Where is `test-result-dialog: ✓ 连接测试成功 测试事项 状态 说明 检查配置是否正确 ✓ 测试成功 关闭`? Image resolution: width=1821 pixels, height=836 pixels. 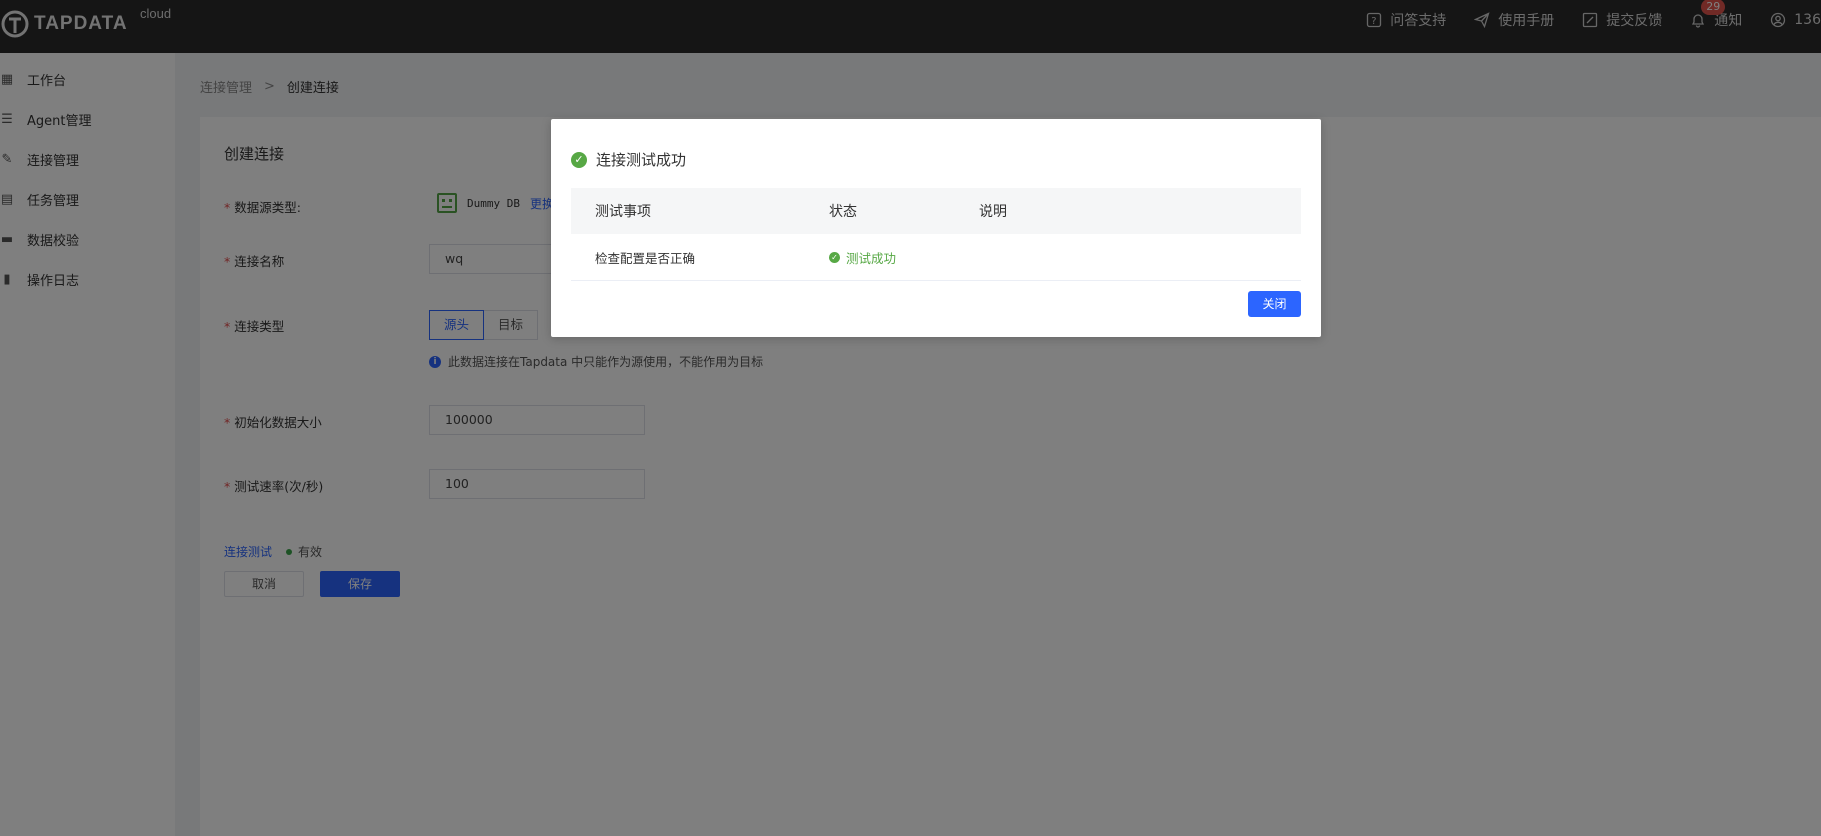
test-result-dialog: ✓ 连接测试成功 测试事项 状态 说明 检查配置是否正确 ✓ 测试成功 关闭 is located at coordinates (936, 228).